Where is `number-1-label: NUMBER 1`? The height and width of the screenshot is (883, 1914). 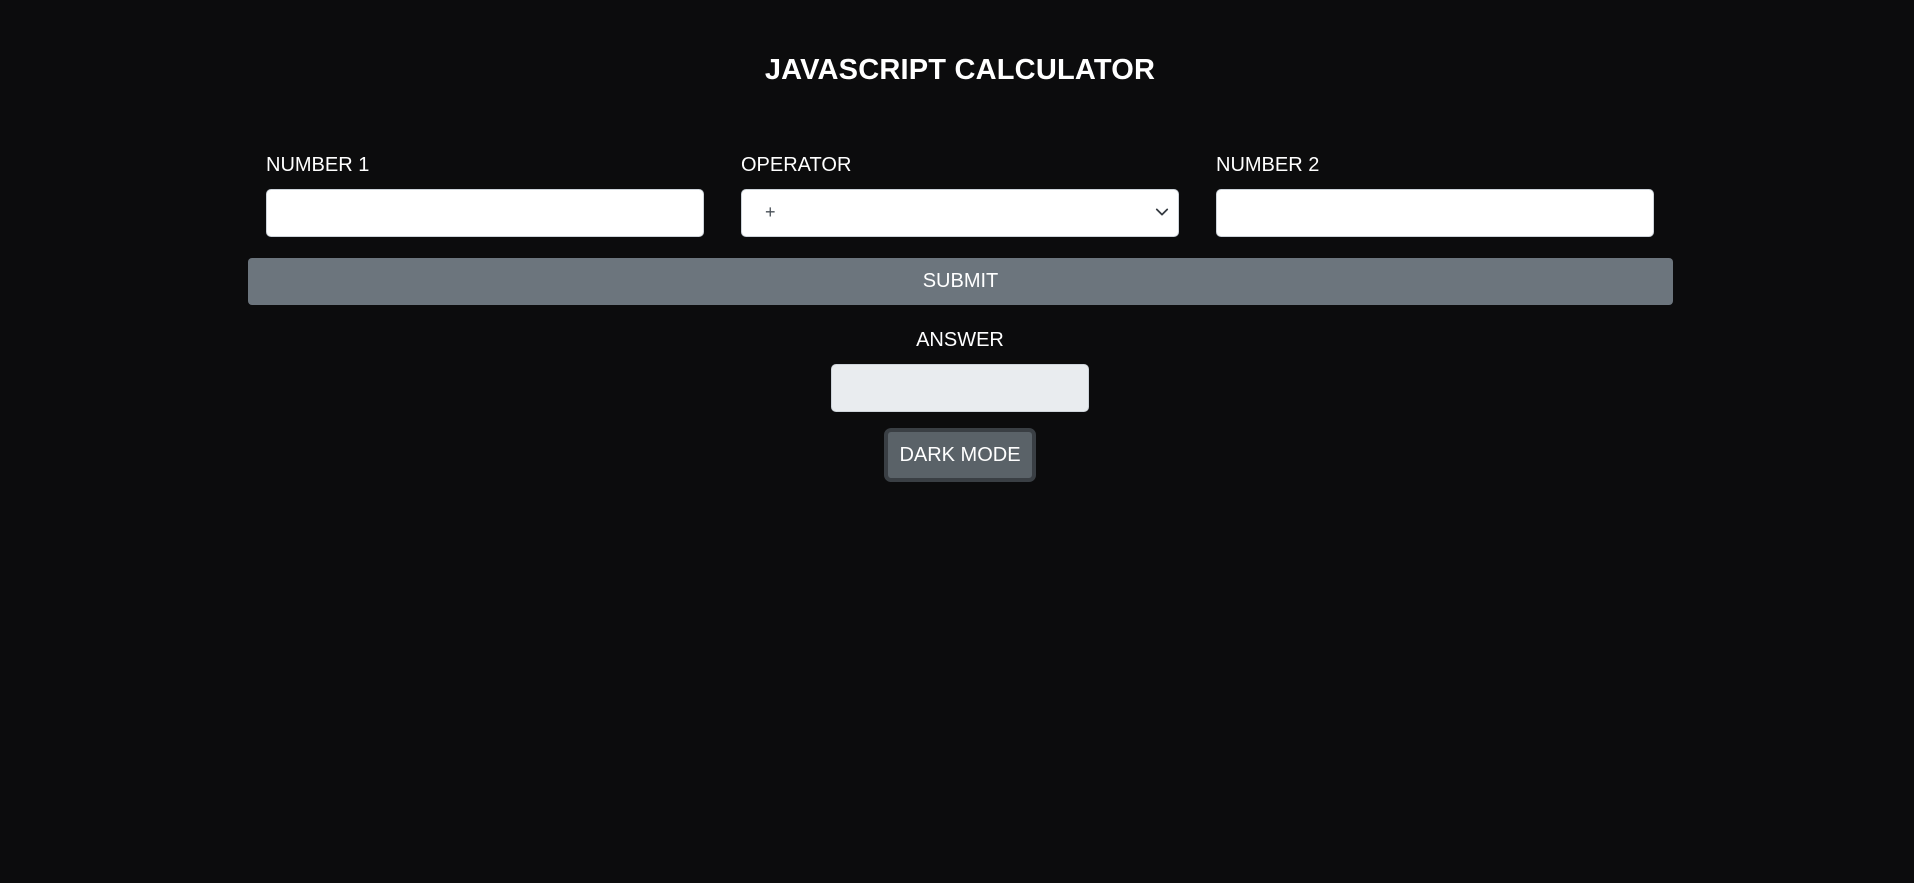 number-1-label: NUMBER 1 is located at coordinates (318, 165).